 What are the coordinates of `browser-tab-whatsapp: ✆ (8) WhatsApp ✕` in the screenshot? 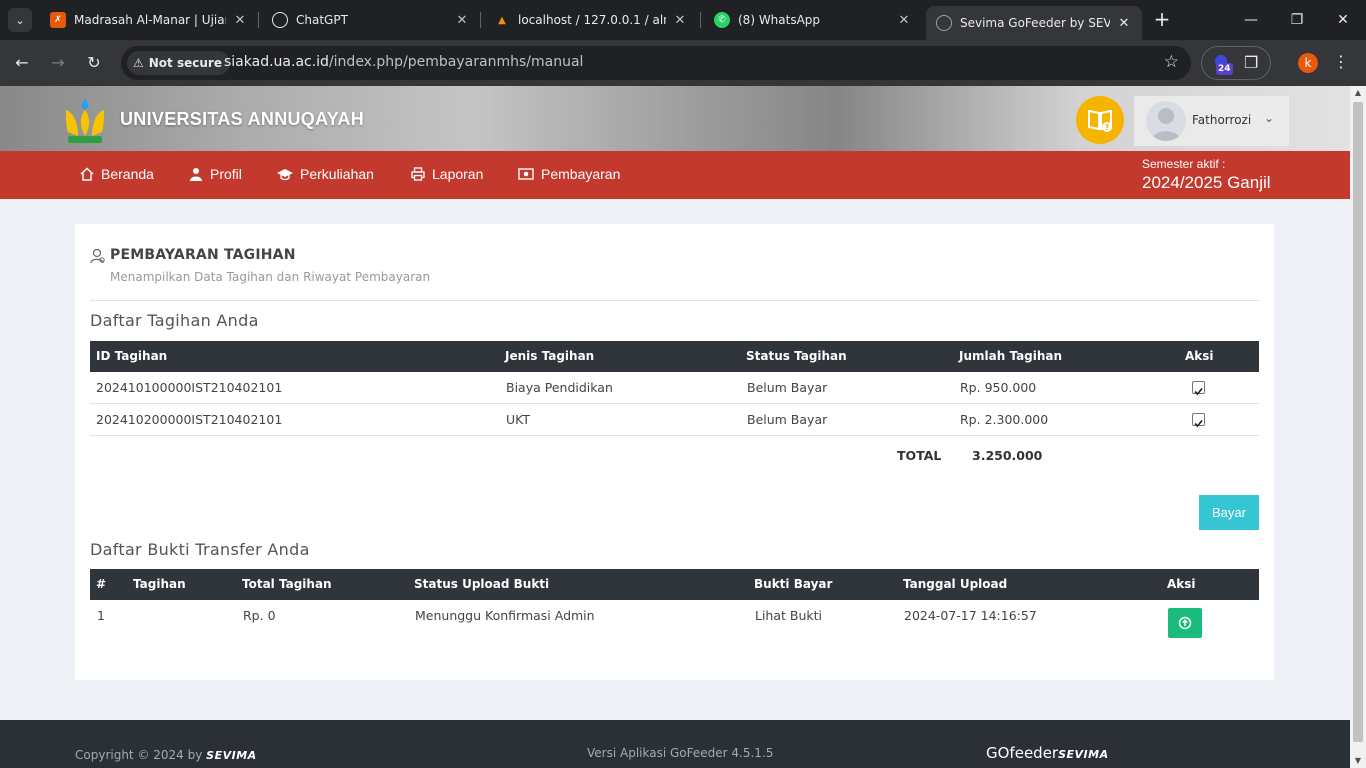 It's located at (813, 20).